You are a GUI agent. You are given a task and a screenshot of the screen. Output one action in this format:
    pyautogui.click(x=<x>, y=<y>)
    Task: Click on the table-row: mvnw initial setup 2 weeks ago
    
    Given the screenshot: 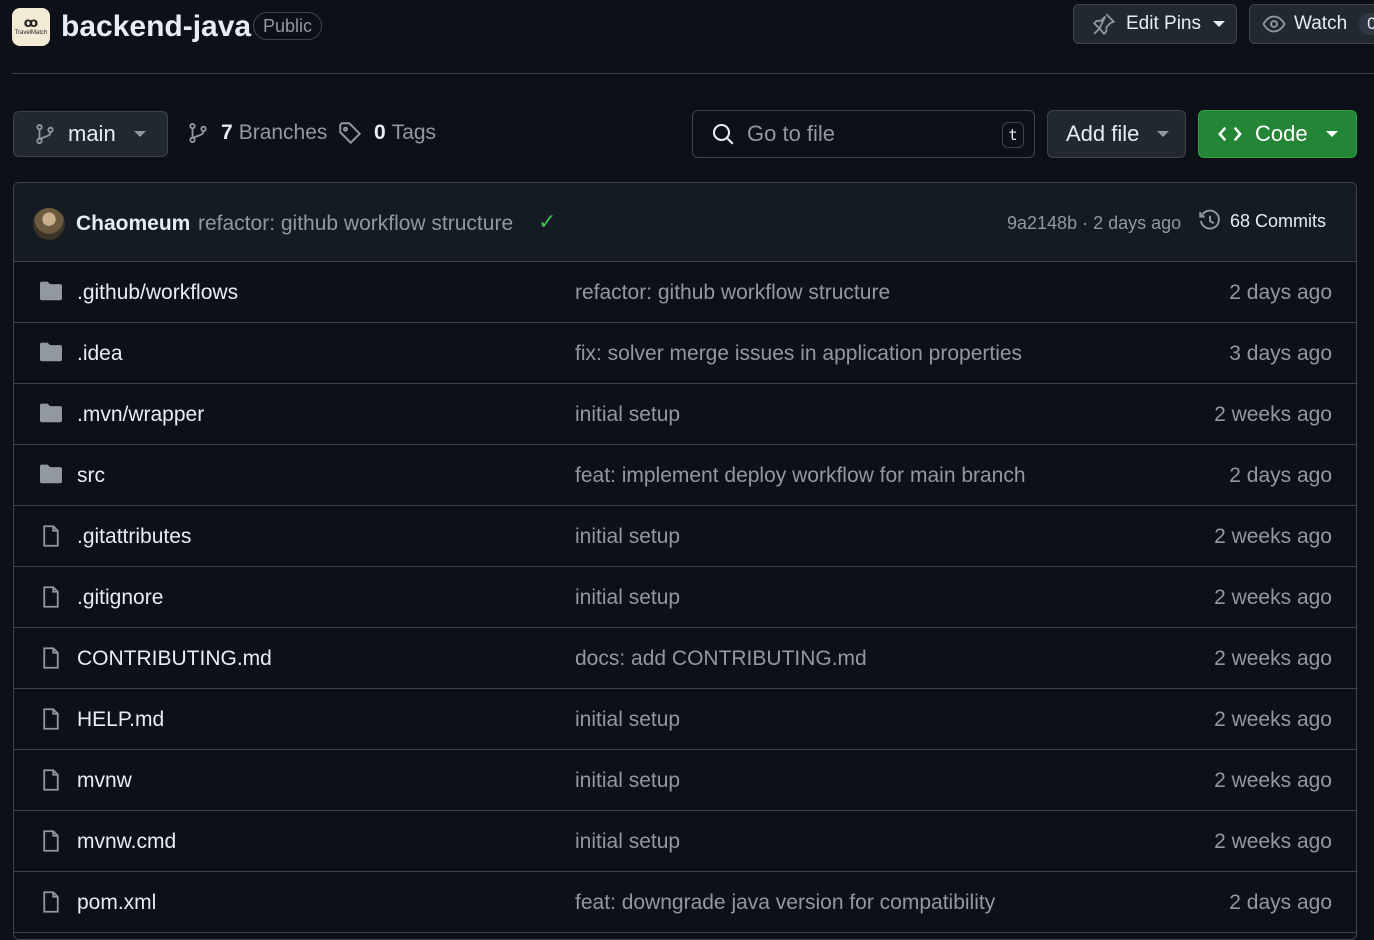 What is the action you would take?
    pyautogui.click(x=685, y=780)
    